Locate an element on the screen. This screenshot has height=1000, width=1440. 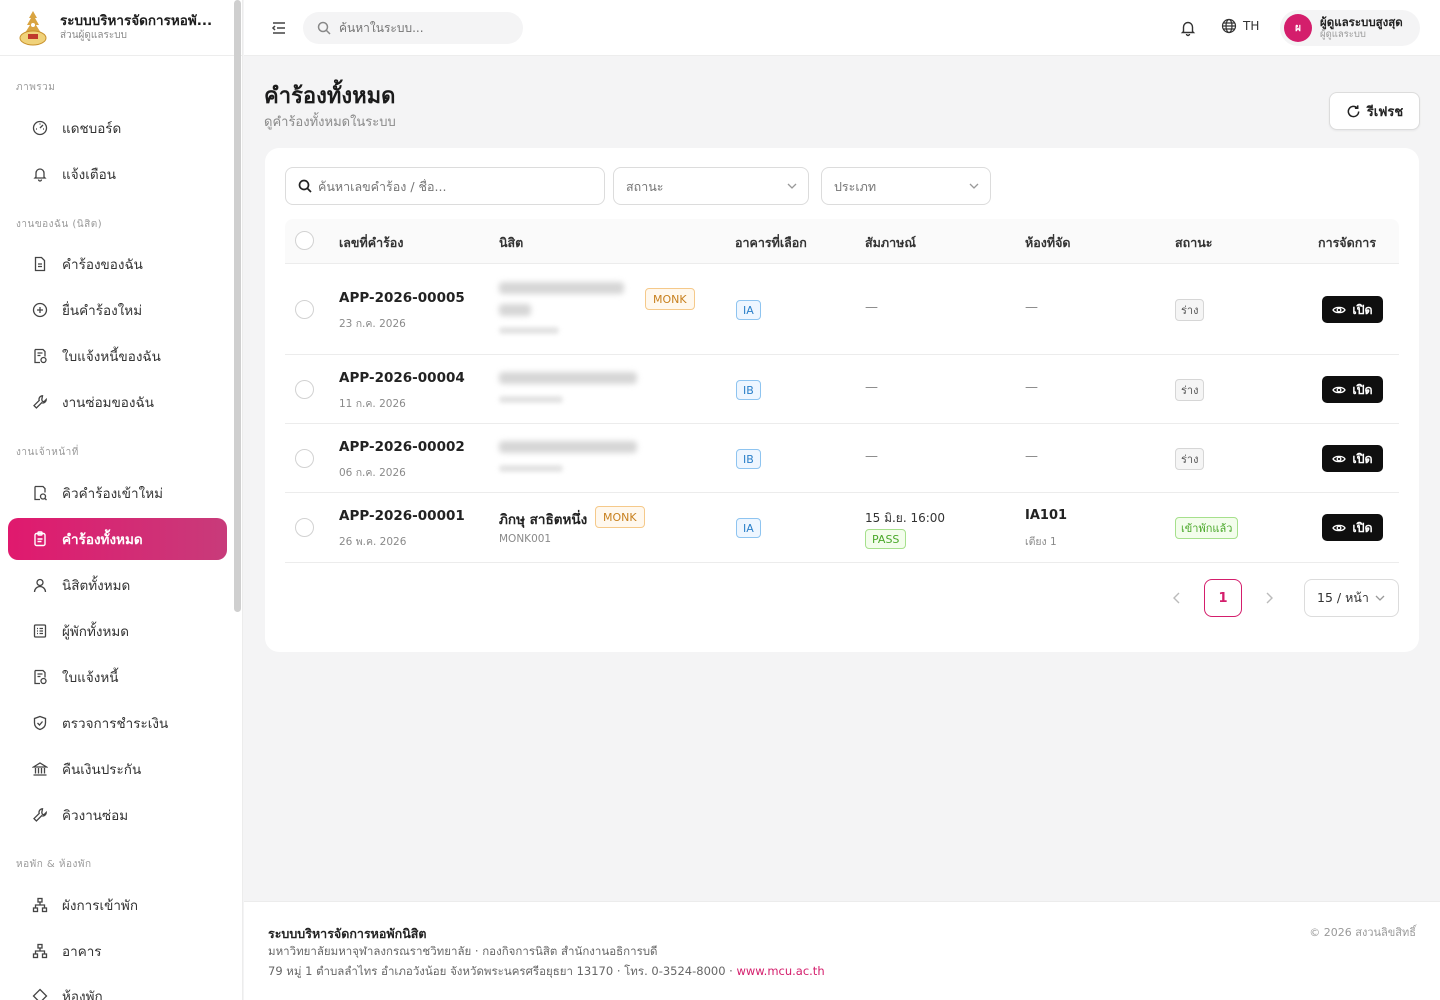
sidebar-scrollbar is located at coordinates (237, 306).